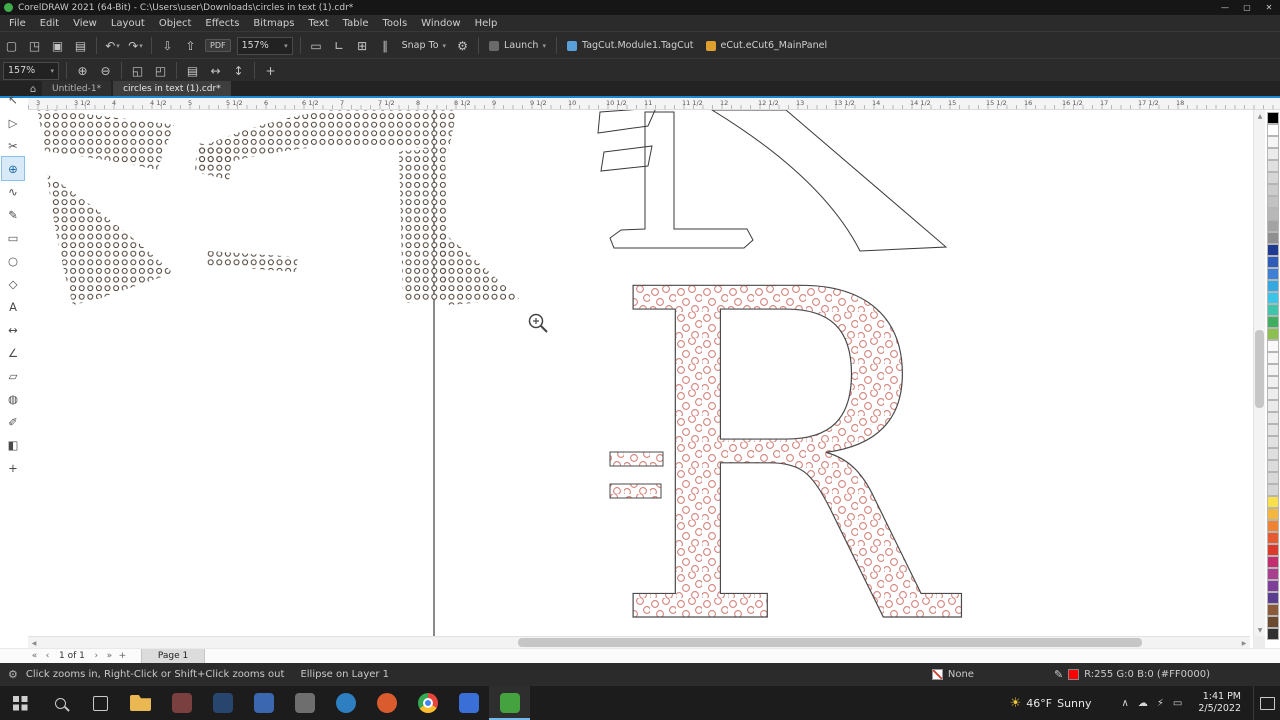 The image size is (1280, 720). Describe the element at coordinates (13, 283) in the screenshot. I see `polygon-tool: ◇` at that location.